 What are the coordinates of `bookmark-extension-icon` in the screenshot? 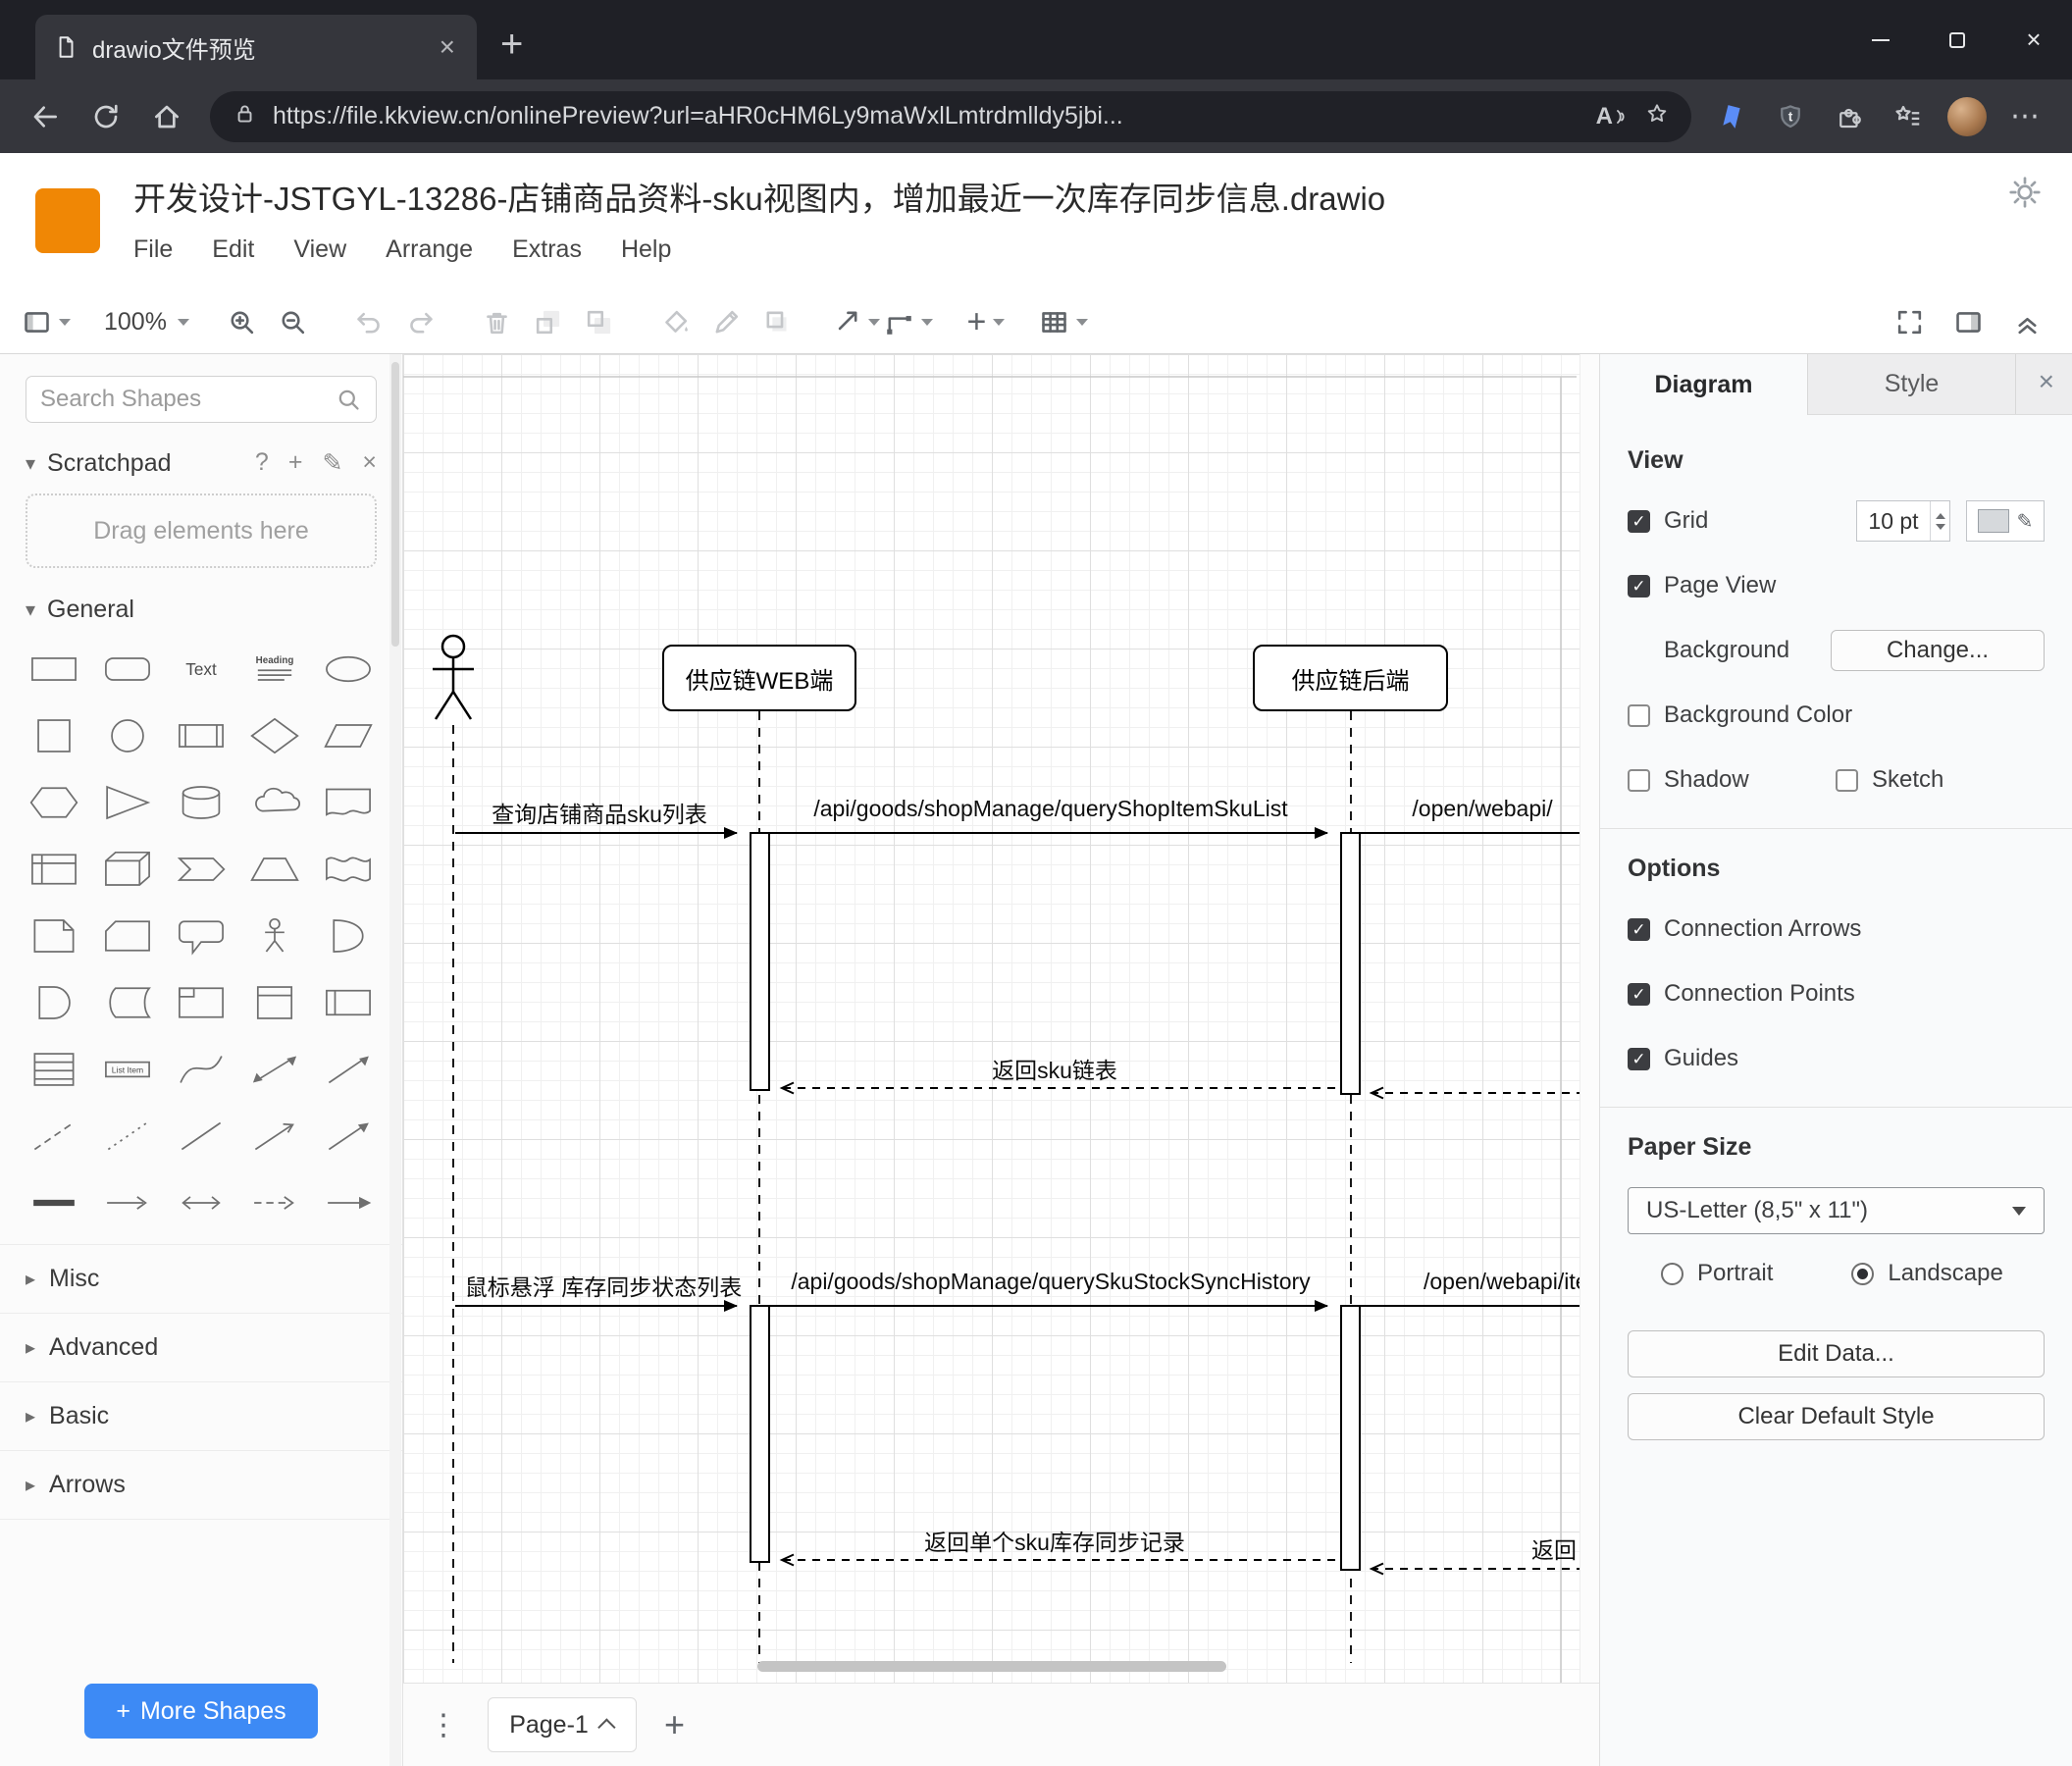 It's located at (1731, 117).